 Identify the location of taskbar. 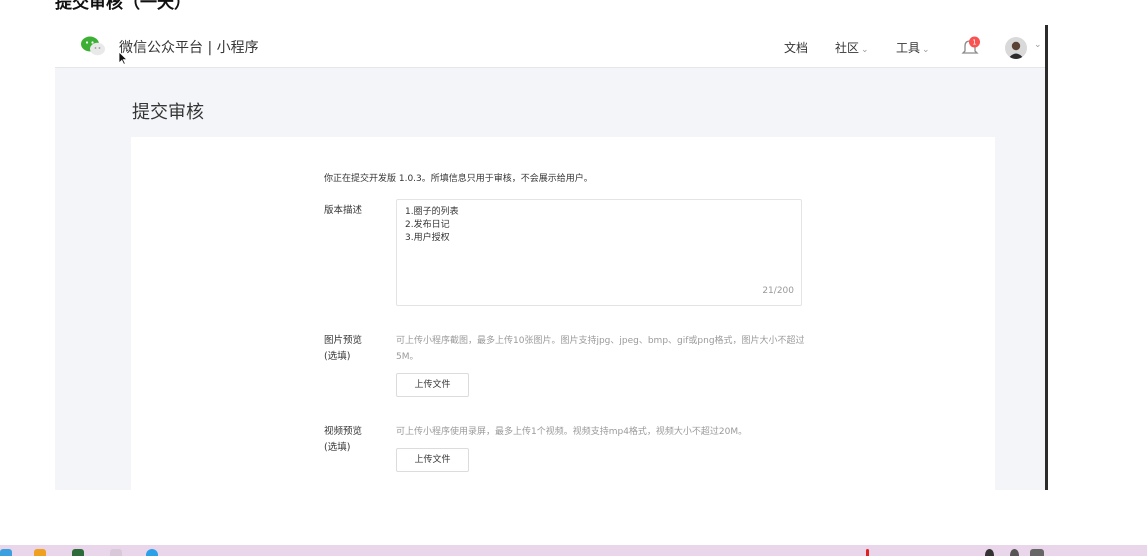
(573, 550).